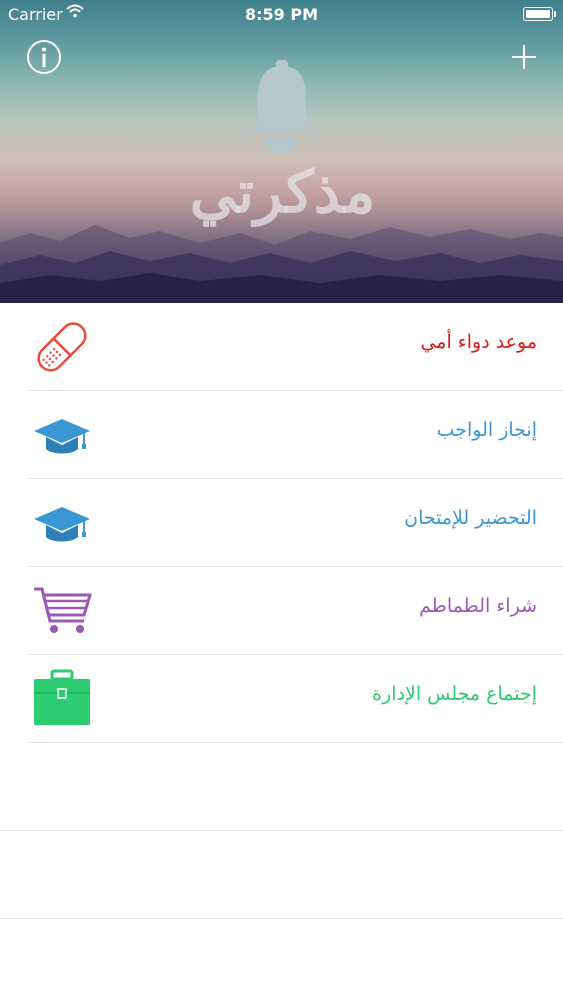  What do you see at coordinates (470, 518) in the screenshot?
I see `reminder-label: التحضير للإمتحان` at bounding box center [470, 518].